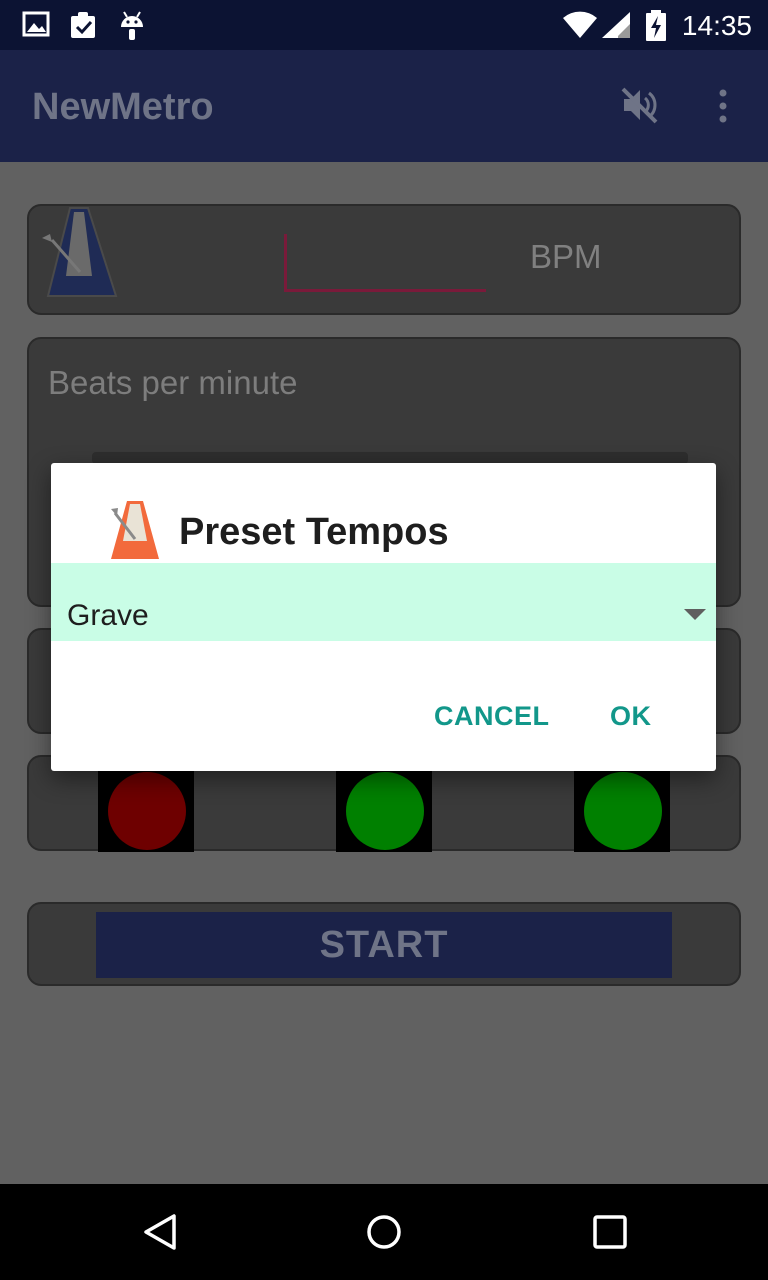 Image resolution: width=768 pixels, height=1280 pixels. What do you see at coordinates (656, 28) in the screenshot?
I see `battery-charging-icon` at bounding box center [656, 28].